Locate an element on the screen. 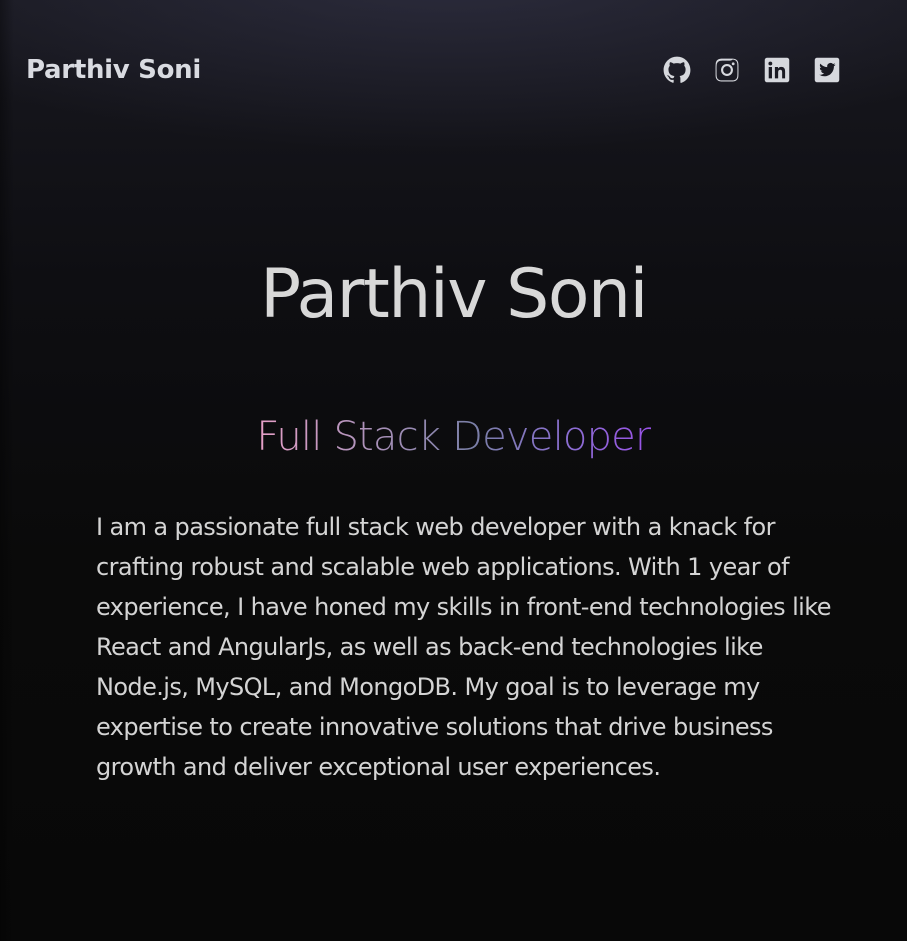  linkedin-link is located at coordinates (777, 72).